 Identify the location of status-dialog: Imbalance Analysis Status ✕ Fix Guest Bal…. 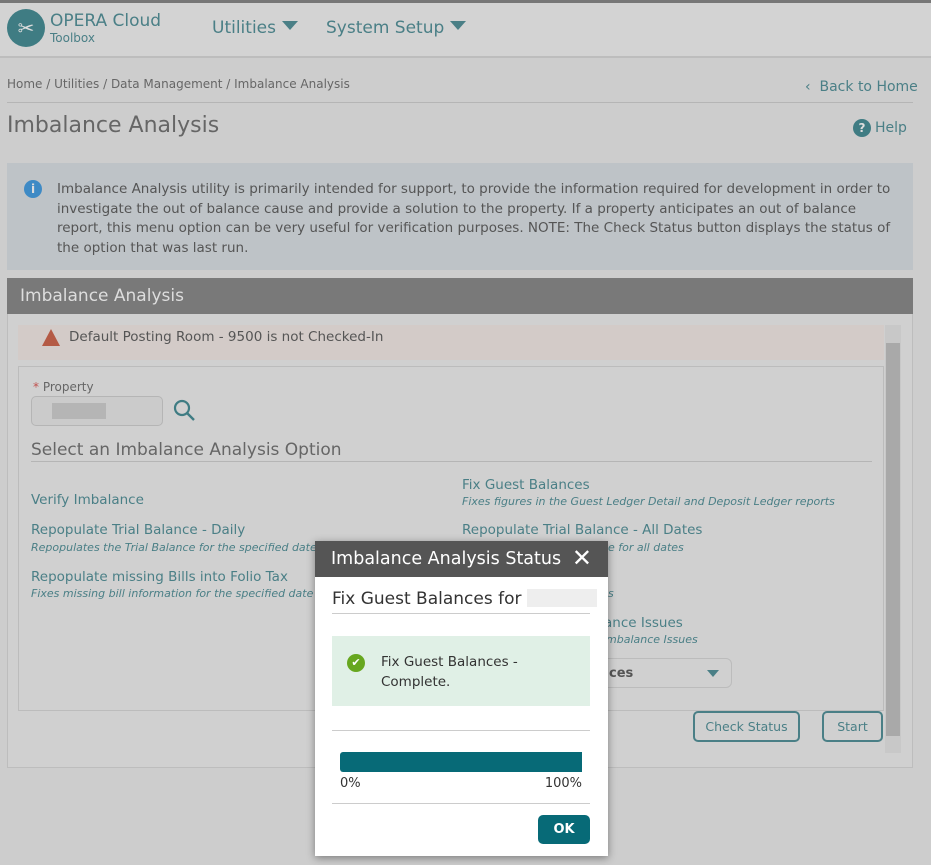
(461, 698).